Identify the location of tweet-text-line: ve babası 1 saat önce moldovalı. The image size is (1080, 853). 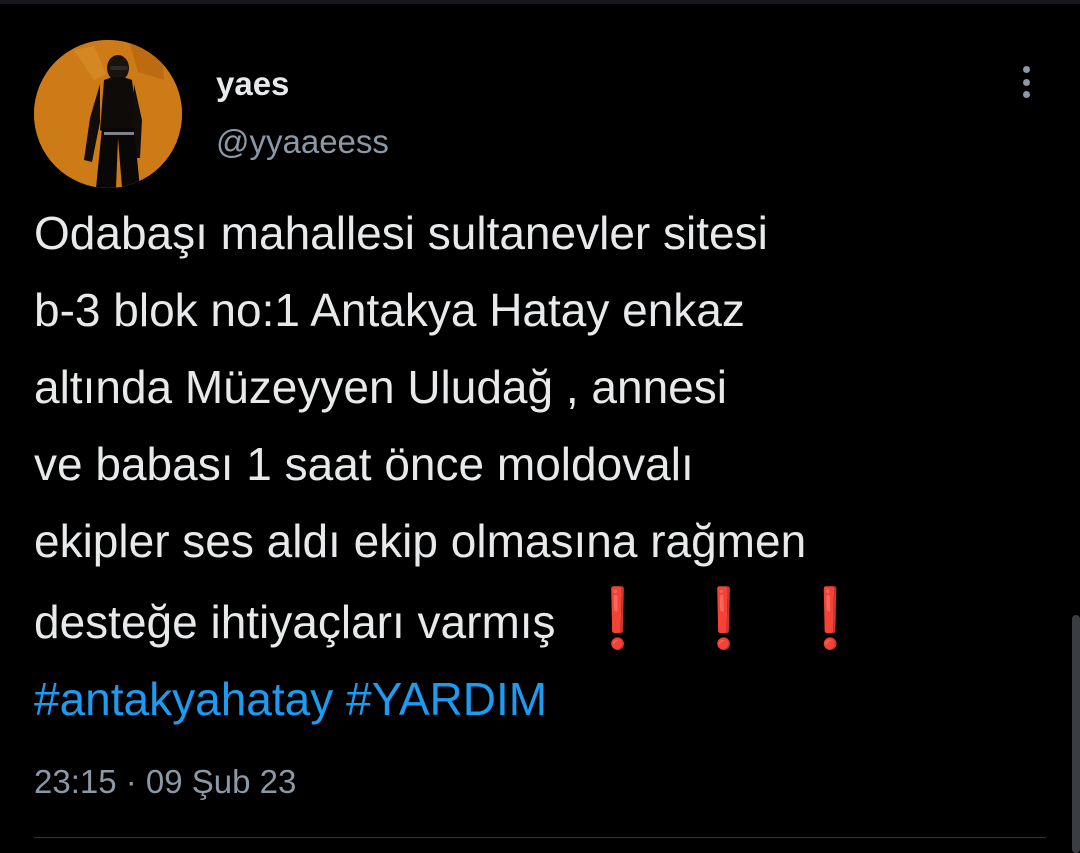
(364, 464).